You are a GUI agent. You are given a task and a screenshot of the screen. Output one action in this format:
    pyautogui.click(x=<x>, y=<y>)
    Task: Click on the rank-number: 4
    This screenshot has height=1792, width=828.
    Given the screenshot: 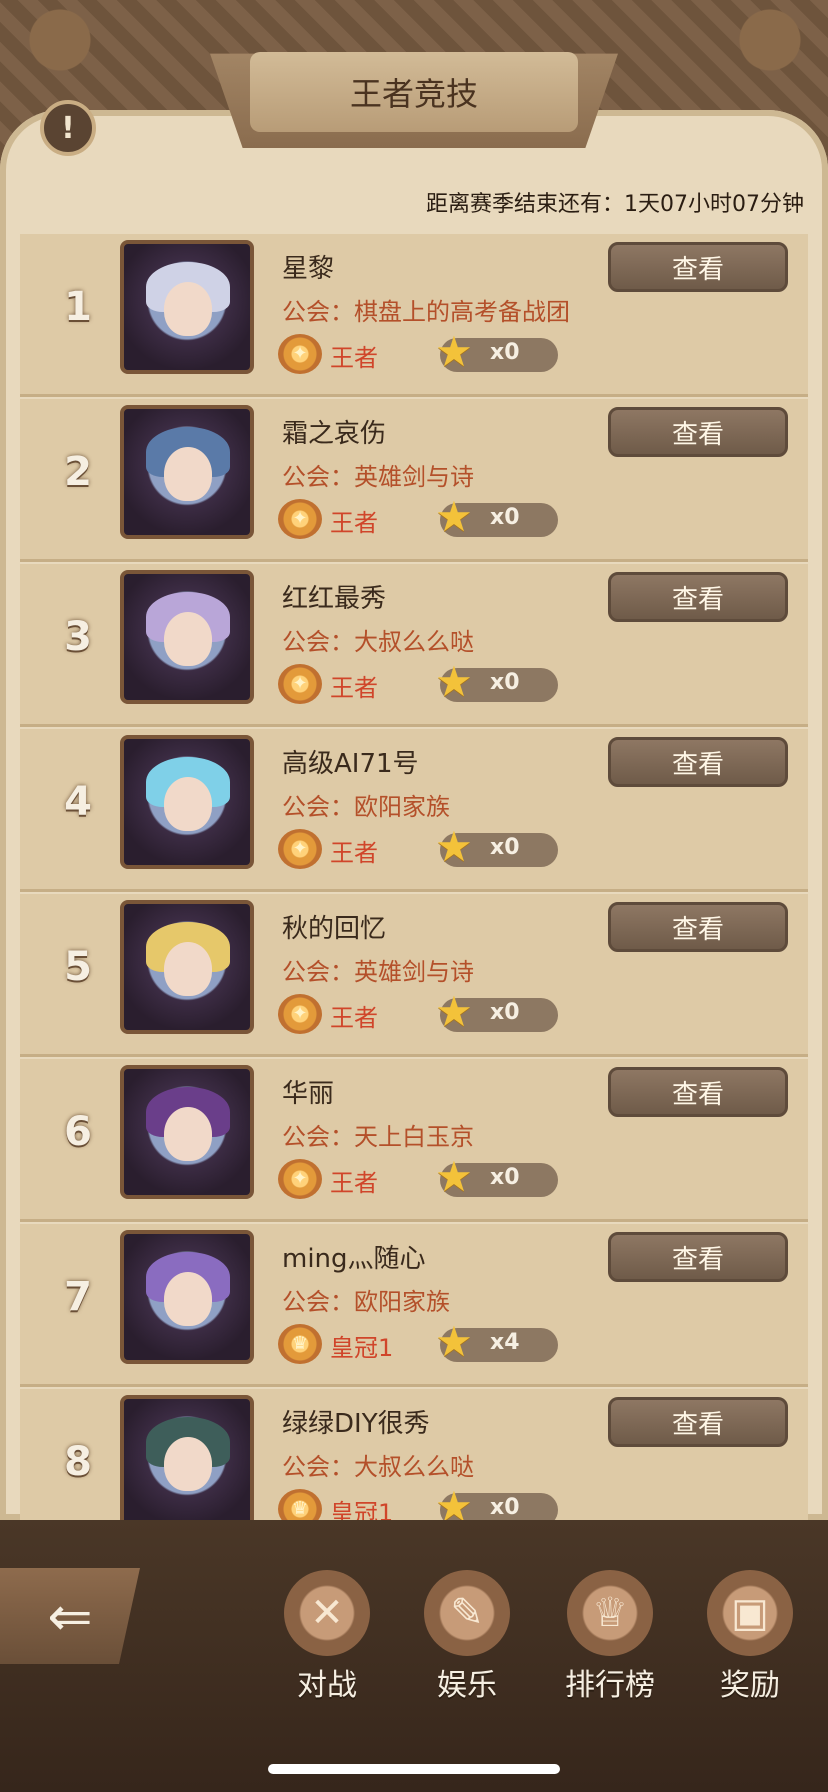 What is the action you would take?
    pyautogui.click(x=78, y=802)
    